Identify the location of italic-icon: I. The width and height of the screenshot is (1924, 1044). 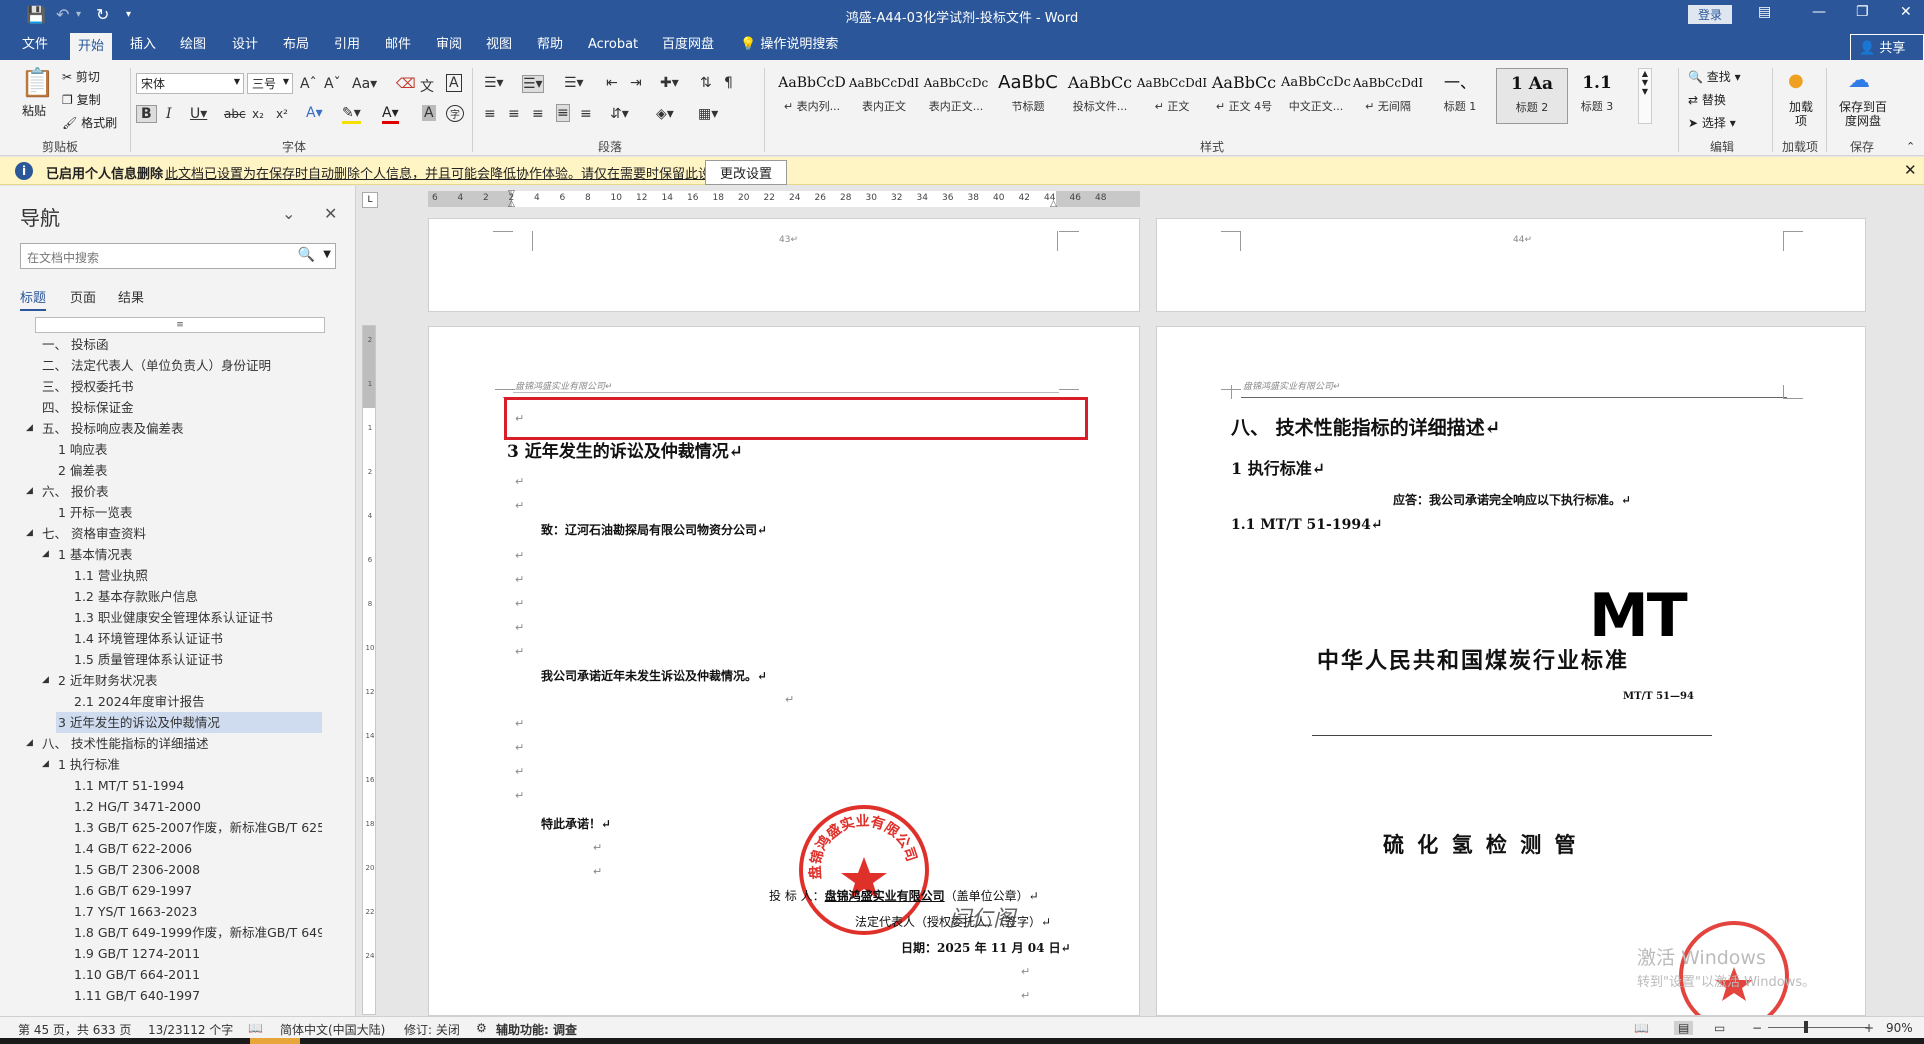
(169, 114).